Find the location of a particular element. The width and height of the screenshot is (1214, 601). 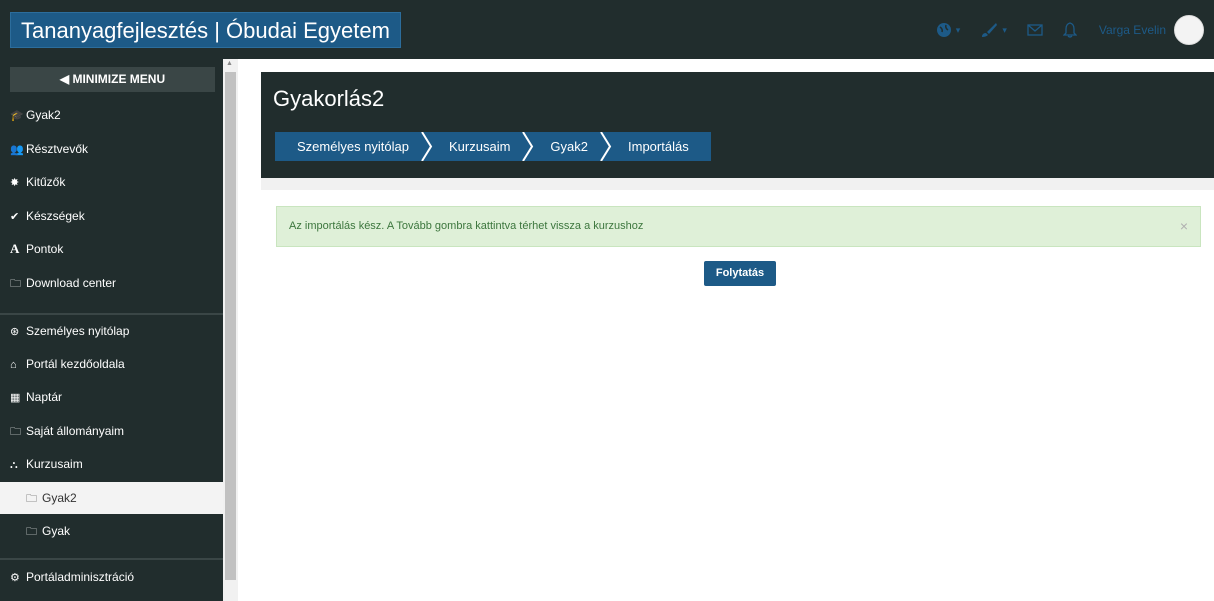

users-icon: 👥 is located at coordinates (17, 150).